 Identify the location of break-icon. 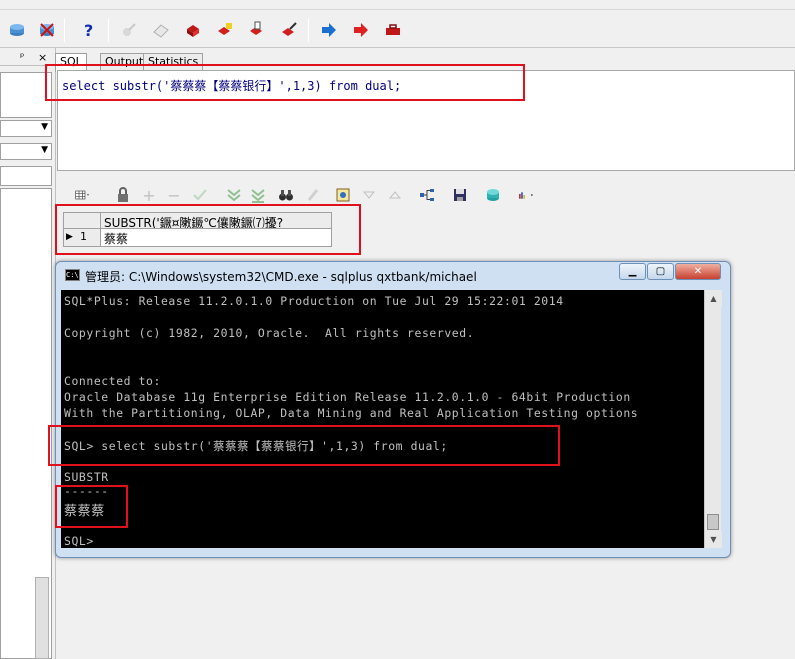
(257, 30).